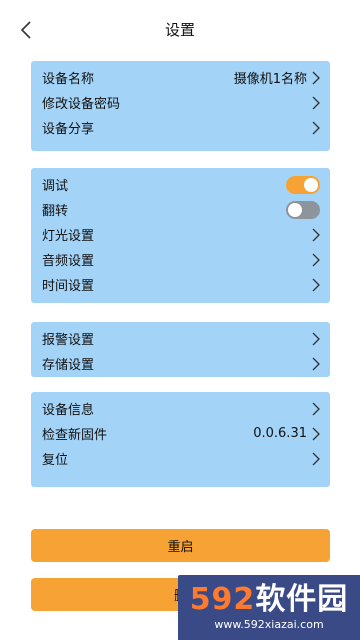 This screenshot has width=360, height=640. What do you see at coordinates (75, 435) in the screenshot?
I see `firmware-check-label: 检查新固件` at bounding box center [75, 435].